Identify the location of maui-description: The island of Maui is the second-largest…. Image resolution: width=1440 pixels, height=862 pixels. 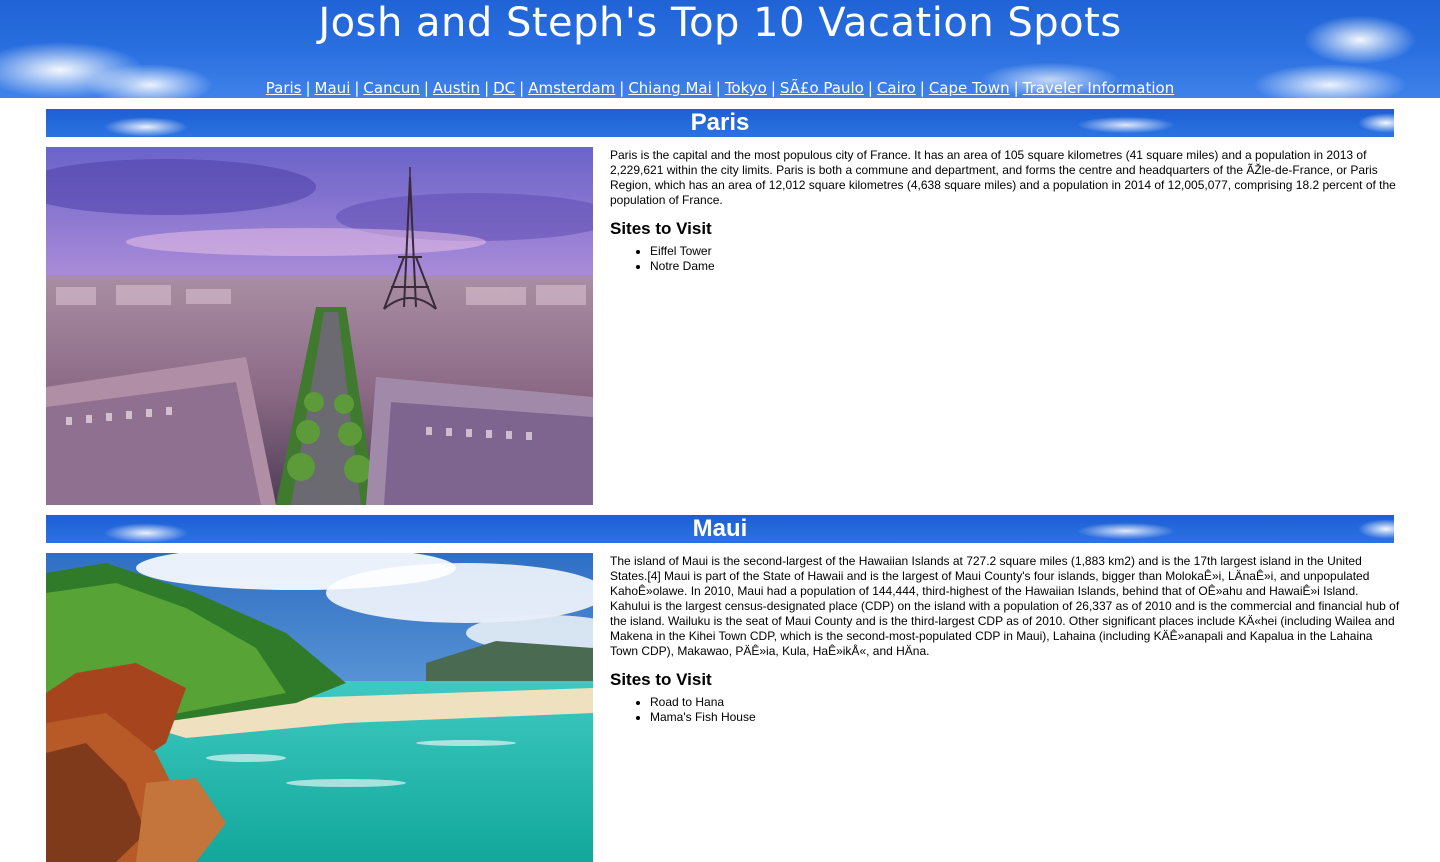
(1005, 606).